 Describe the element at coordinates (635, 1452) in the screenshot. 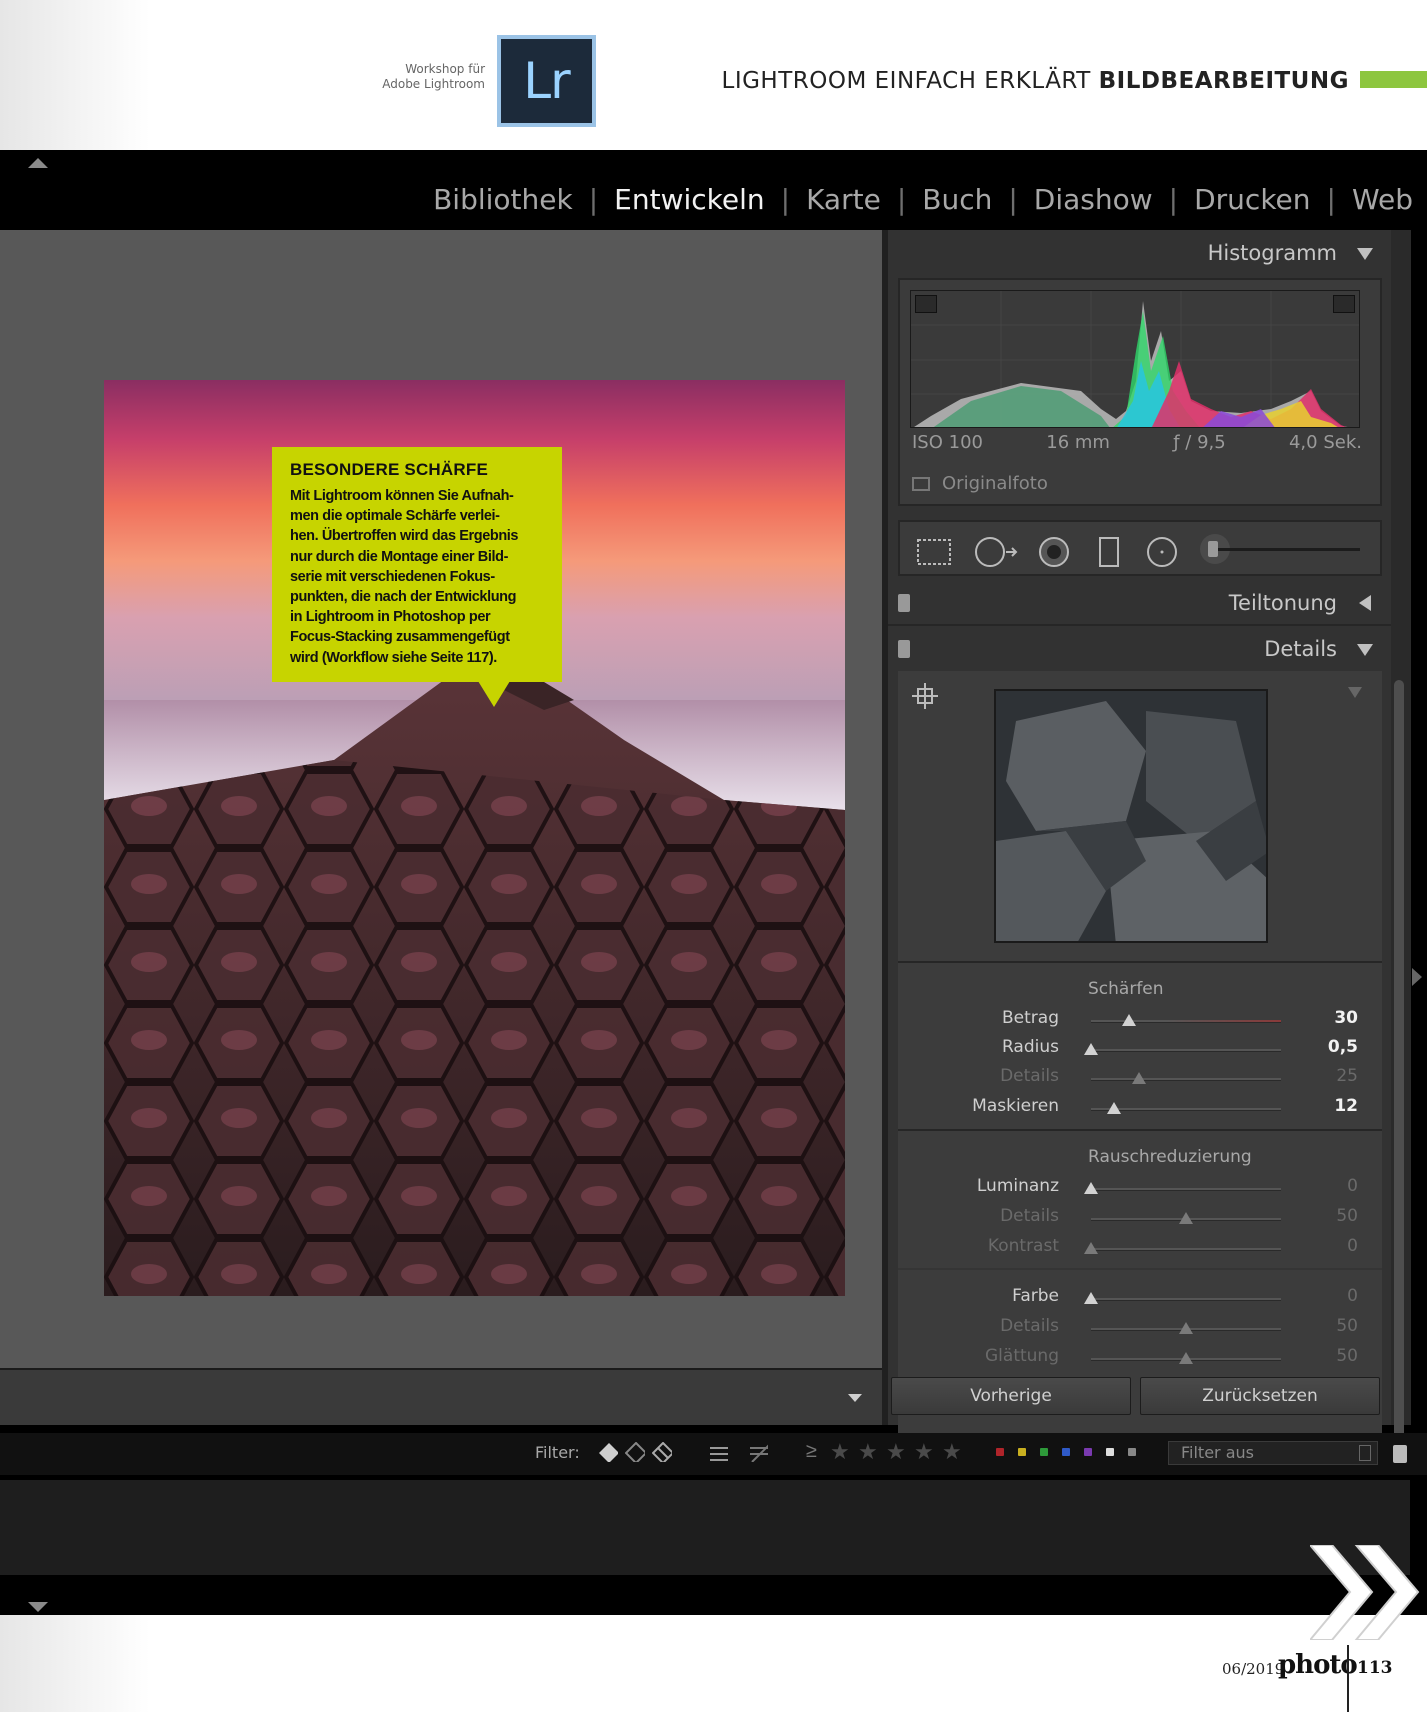

I see `flag-unflagged-icon` at that location.